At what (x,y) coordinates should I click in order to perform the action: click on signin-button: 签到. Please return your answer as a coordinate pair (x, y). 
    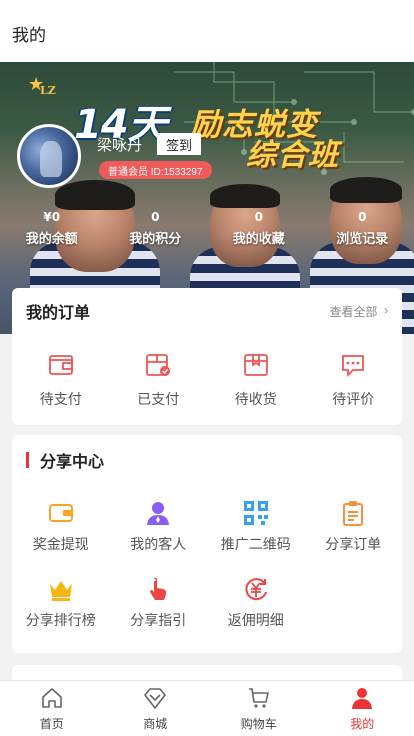
    Looking at the image, I should click on (179, 144).